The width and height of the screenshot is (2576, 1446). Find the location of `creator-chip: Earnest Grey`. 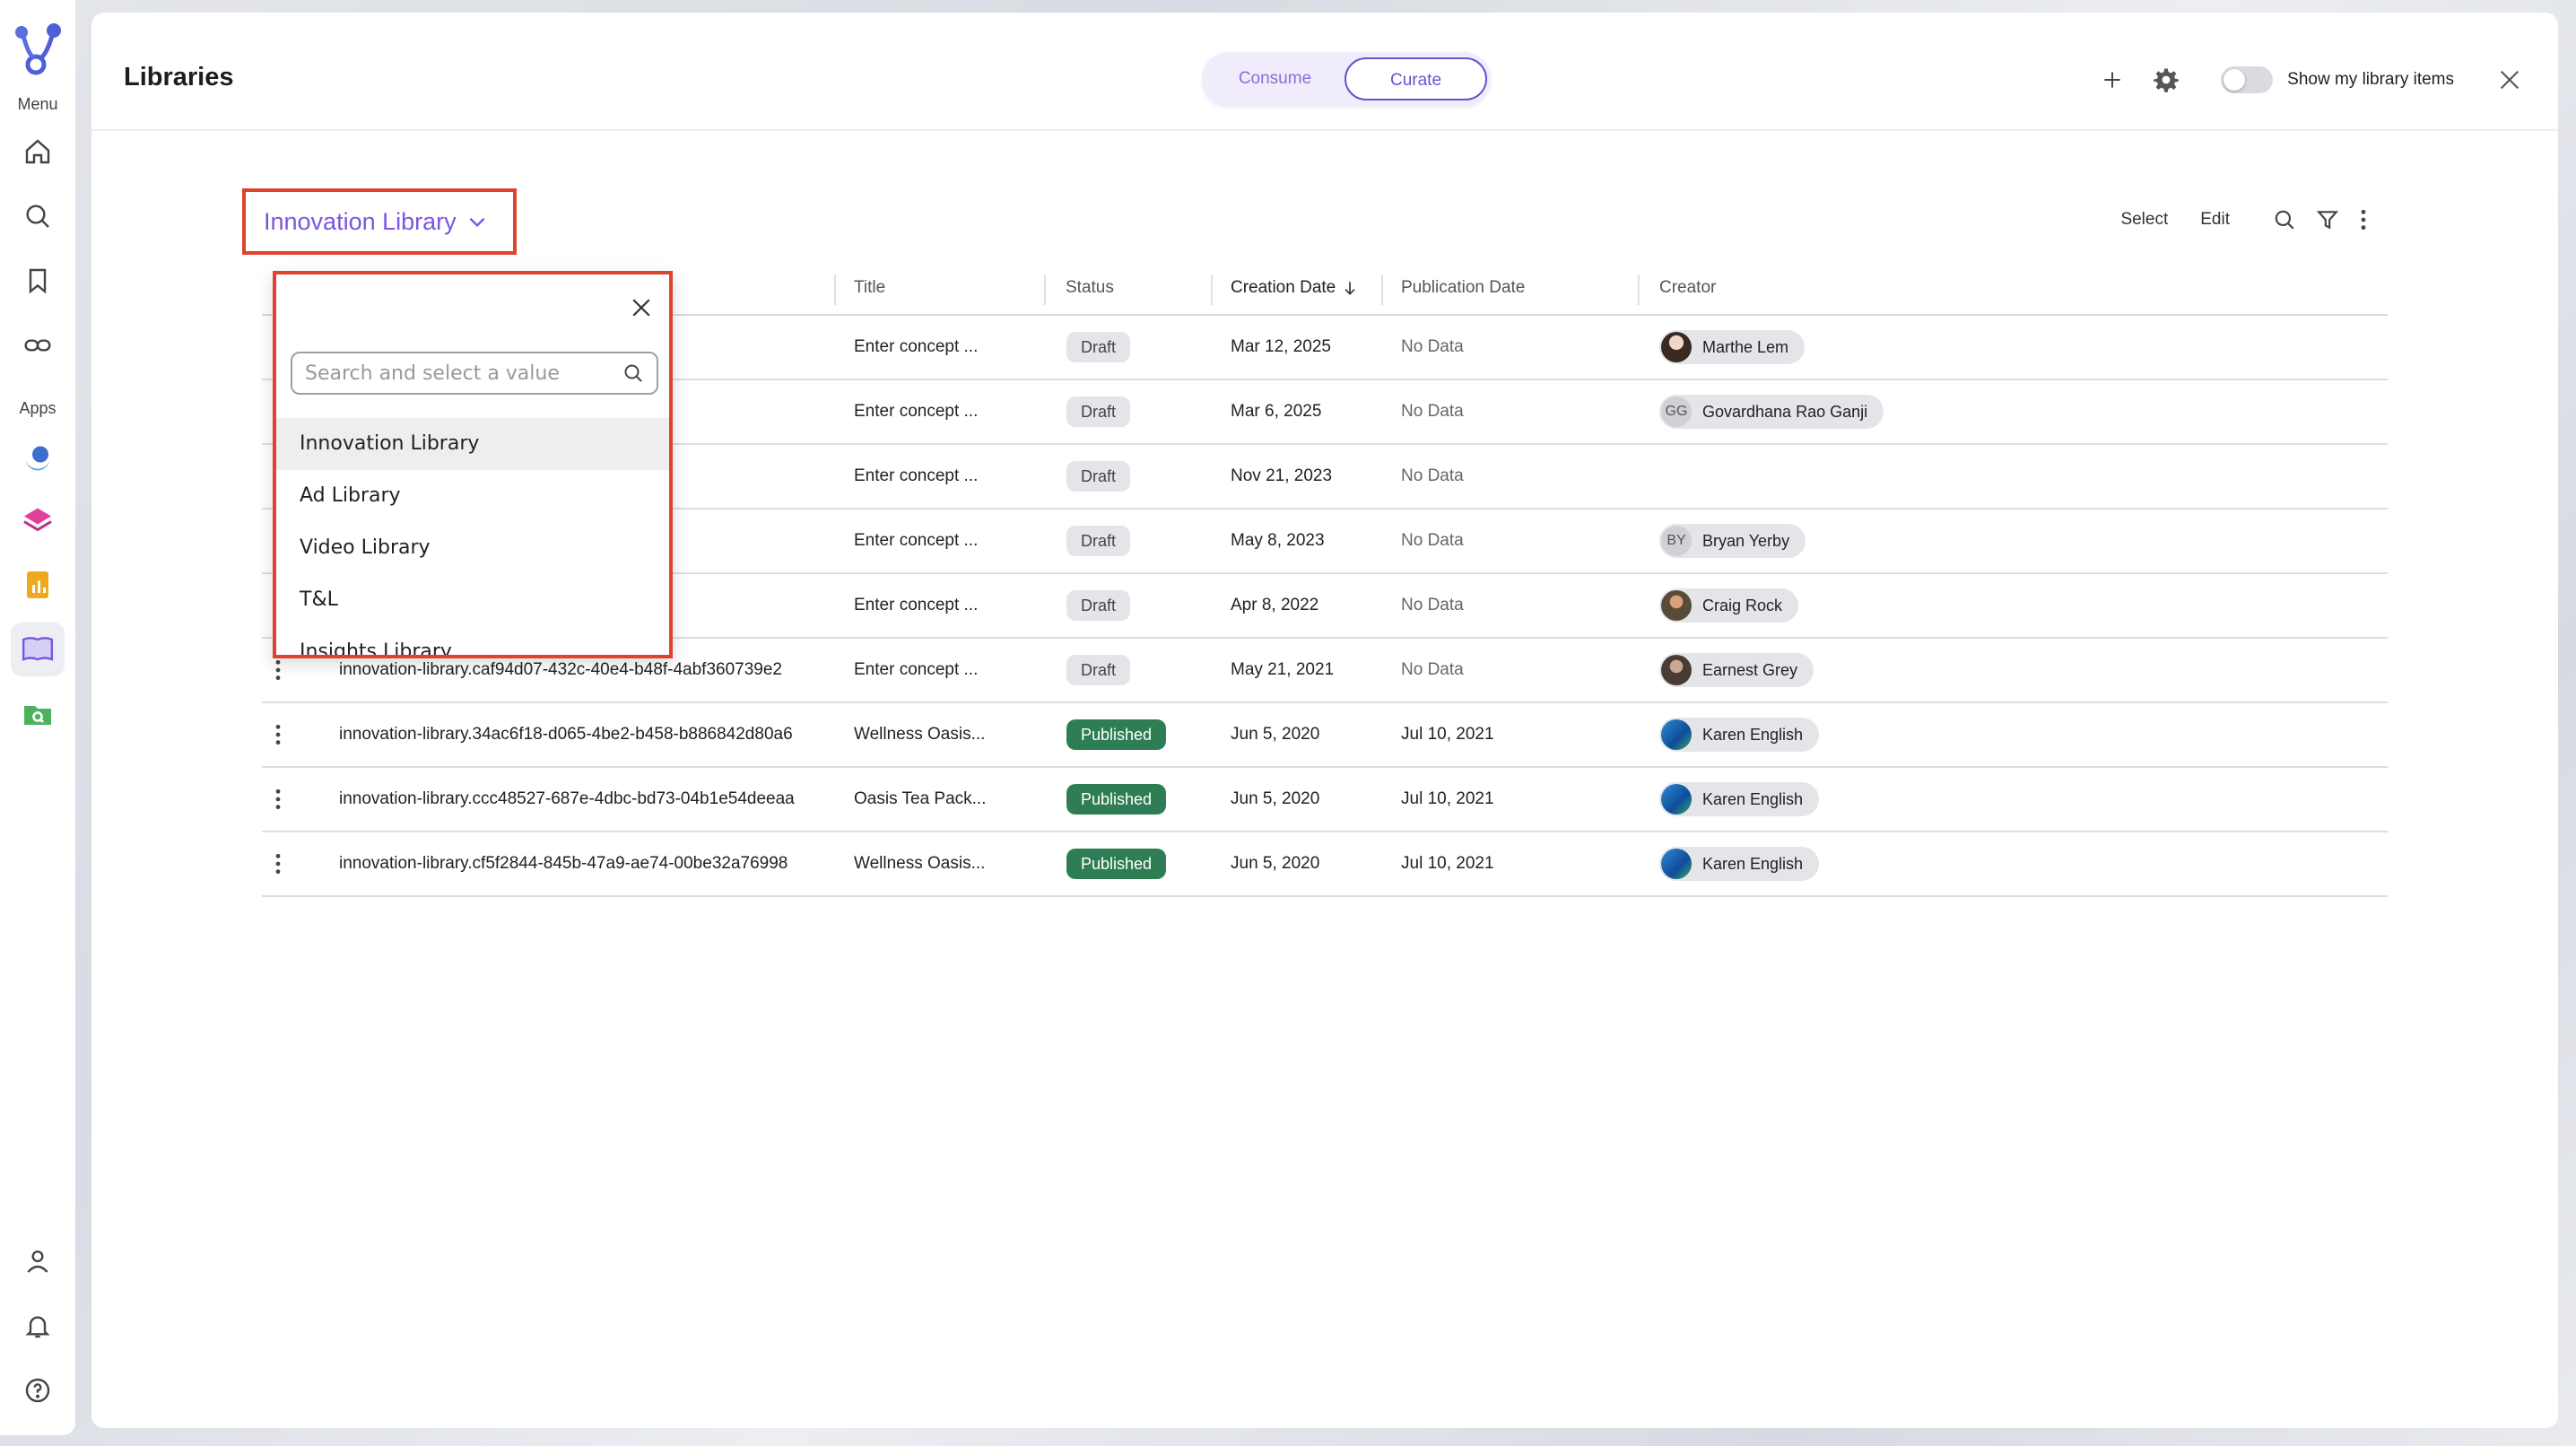

creator-chip: Earnest Grey is located at coordinates (1737, 670).